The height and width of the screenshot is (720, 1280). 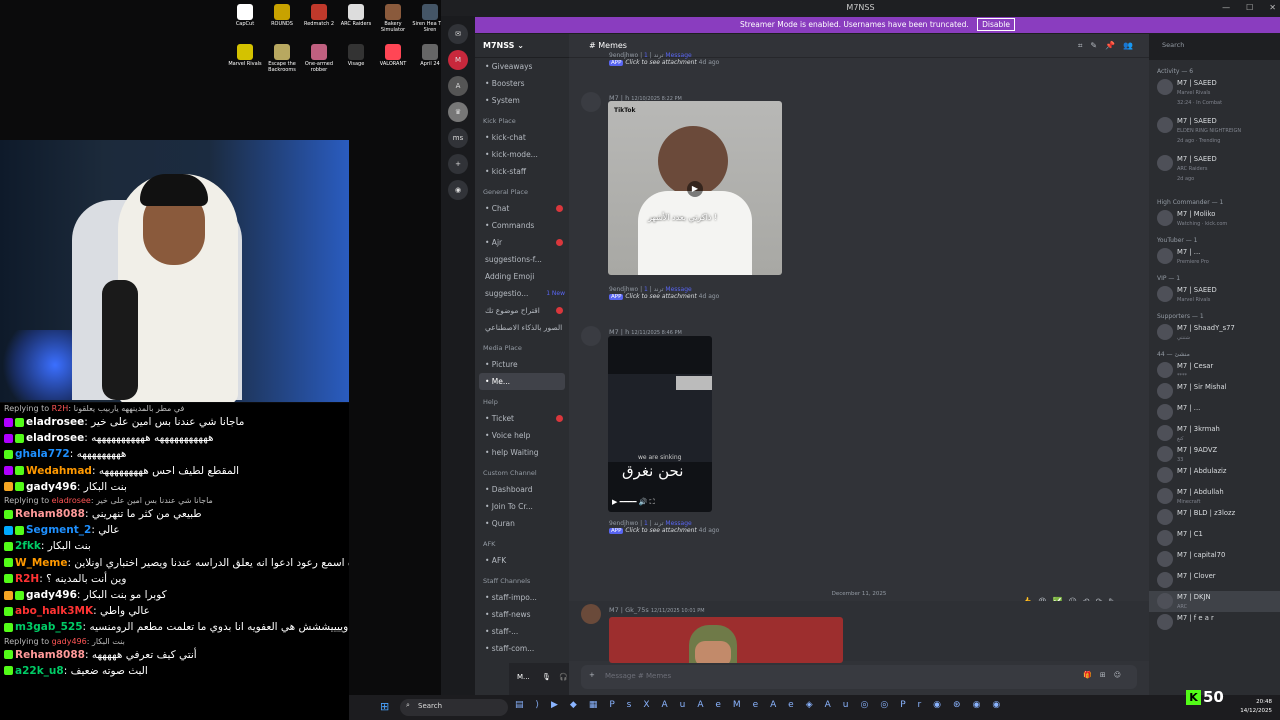 What do you see at coordinates (1214, 517) in the screenshot?
I see `member-item: M7 | BLD | z3lozz` at bounding box center [1214, 517].